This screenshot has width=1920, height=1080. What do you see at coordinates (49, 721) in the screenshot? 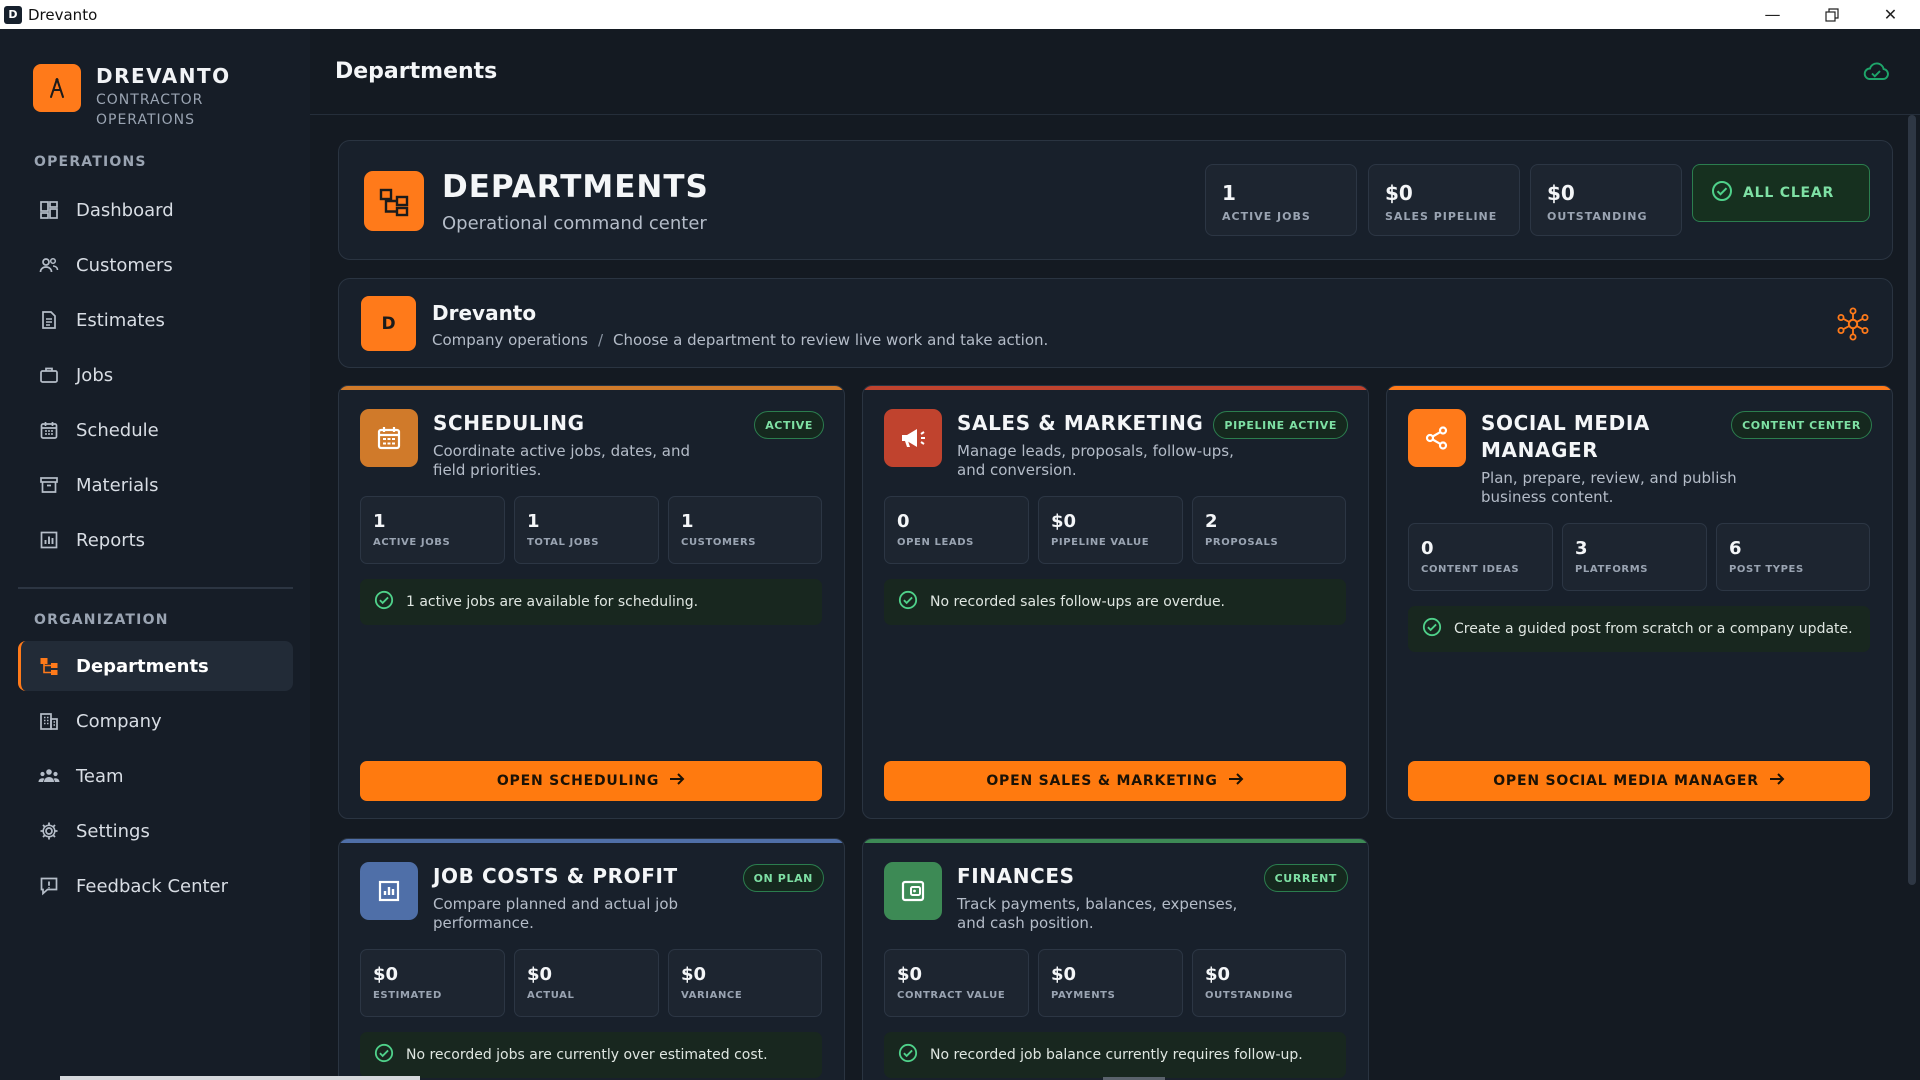
I see `building-icon` at bounding box center [49, 721].